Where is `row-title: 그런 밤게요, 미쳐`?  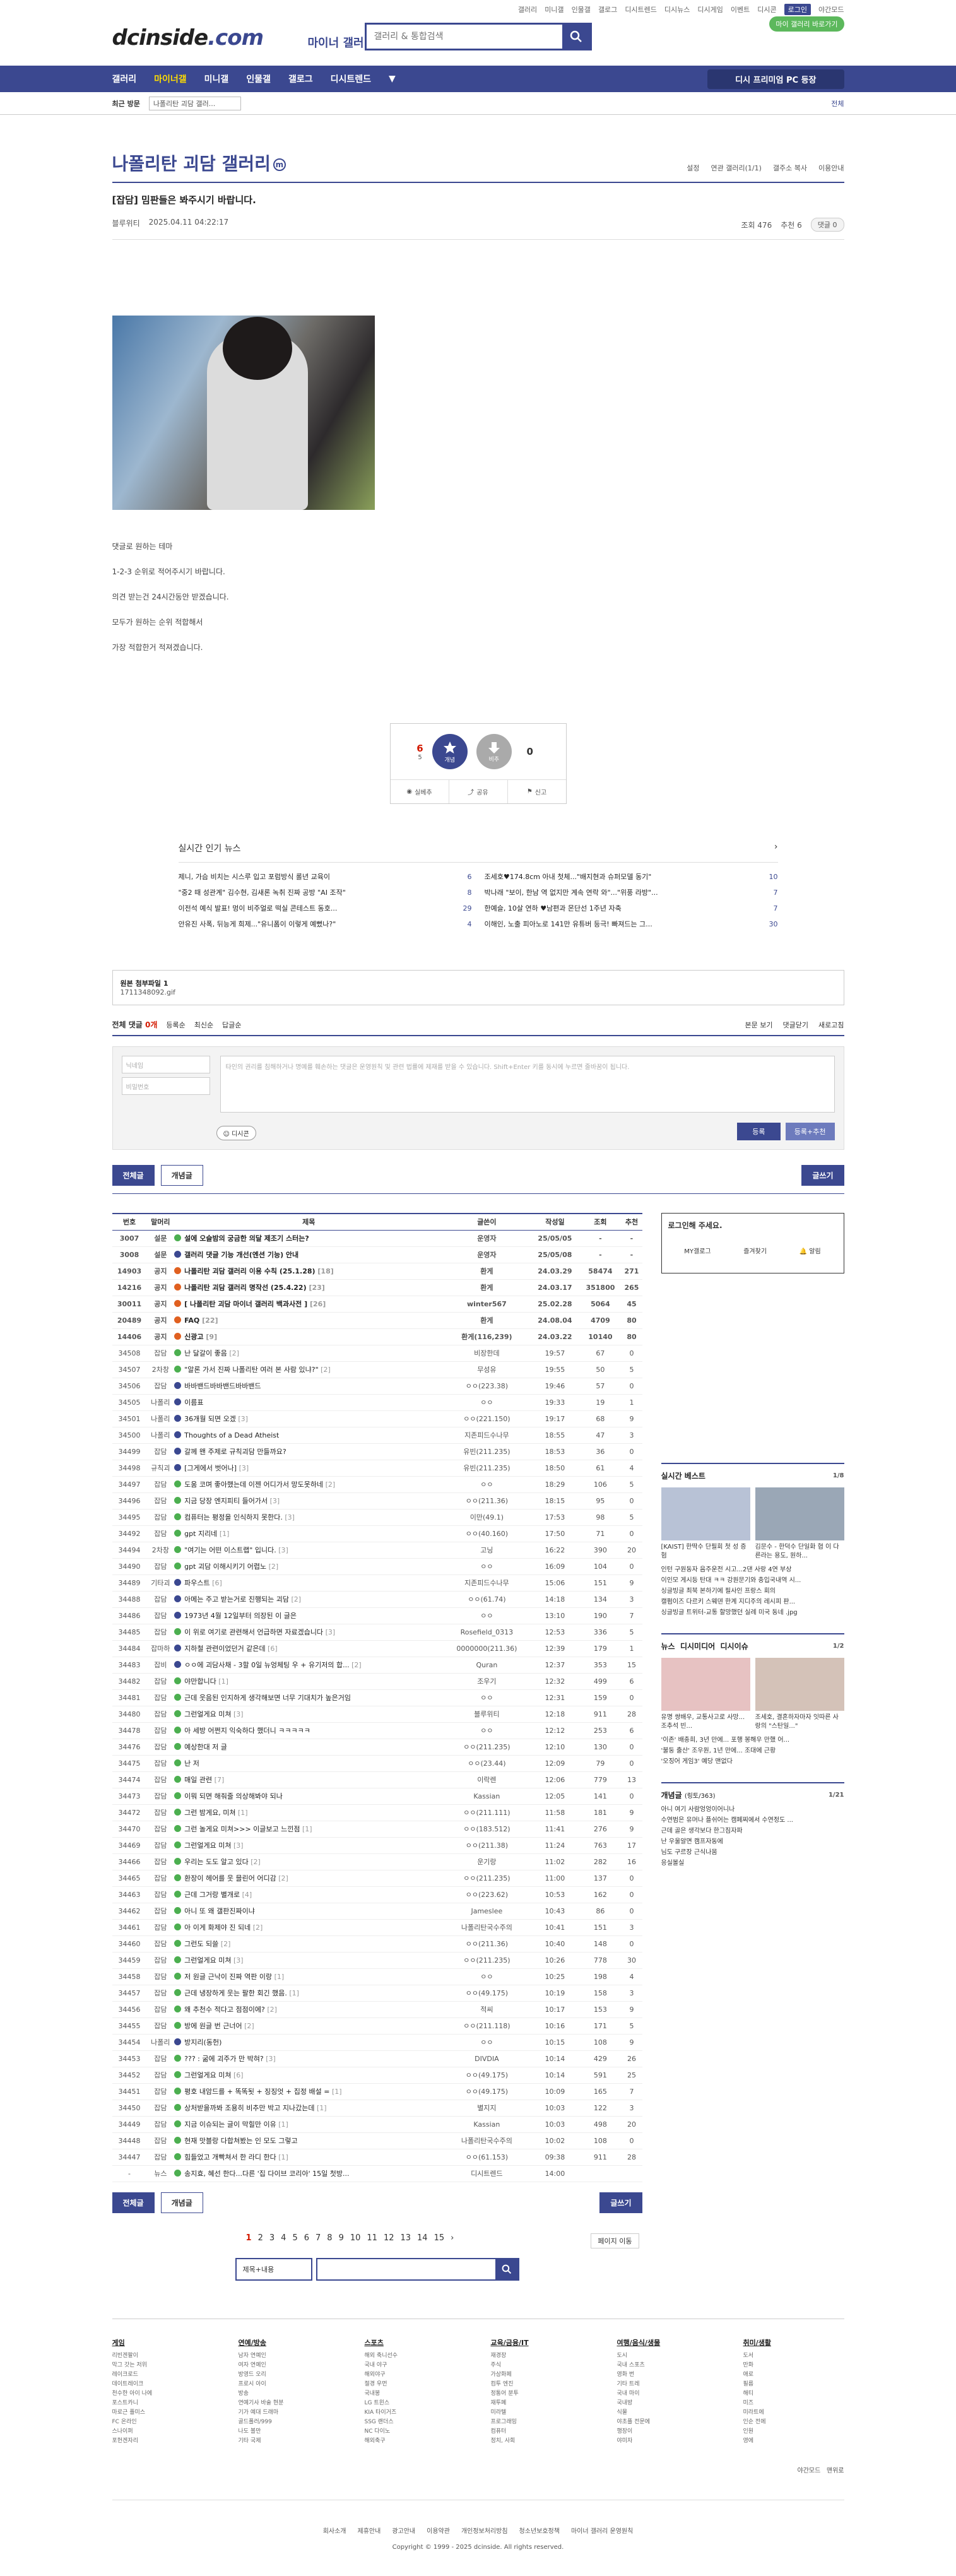 row-title: 그런 밤게요, 미쳐 is located at coordinates (210, 1813).